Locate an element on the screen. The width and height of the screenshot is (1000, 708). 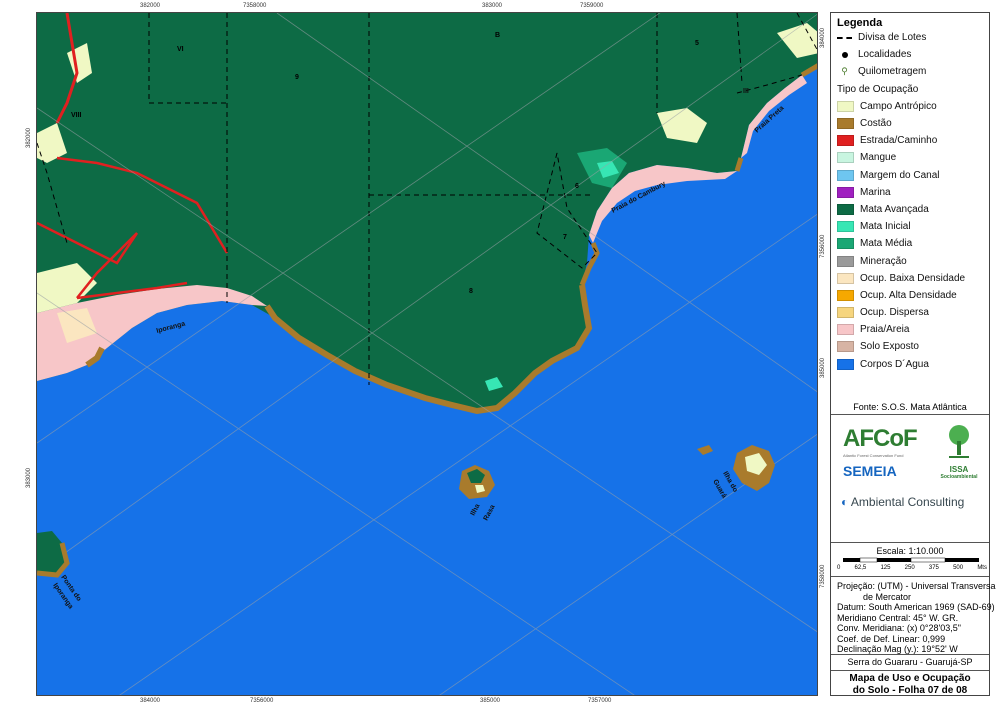
legend-label: Solo Exposto is located at coordinates (889, 347).